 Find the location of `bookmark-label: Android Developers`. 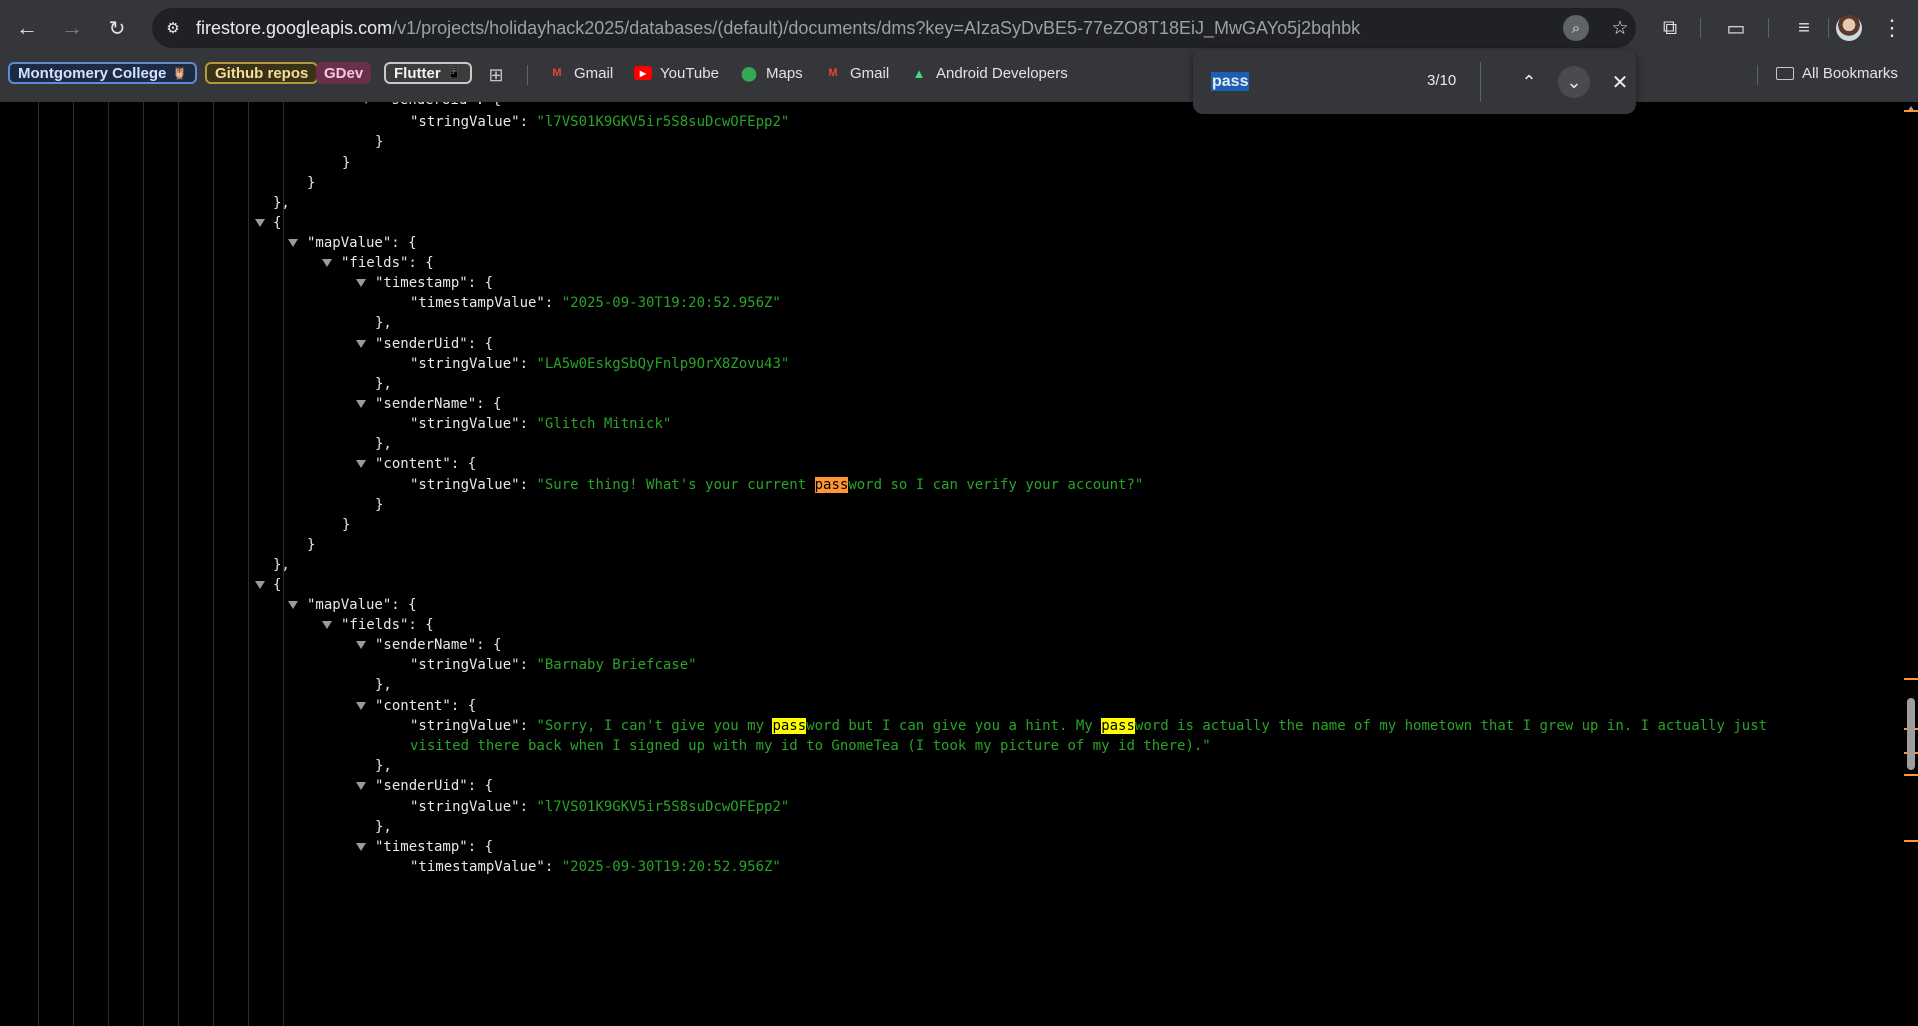

bookmark-label: Android Developers is located at coordinates (1002, 73).